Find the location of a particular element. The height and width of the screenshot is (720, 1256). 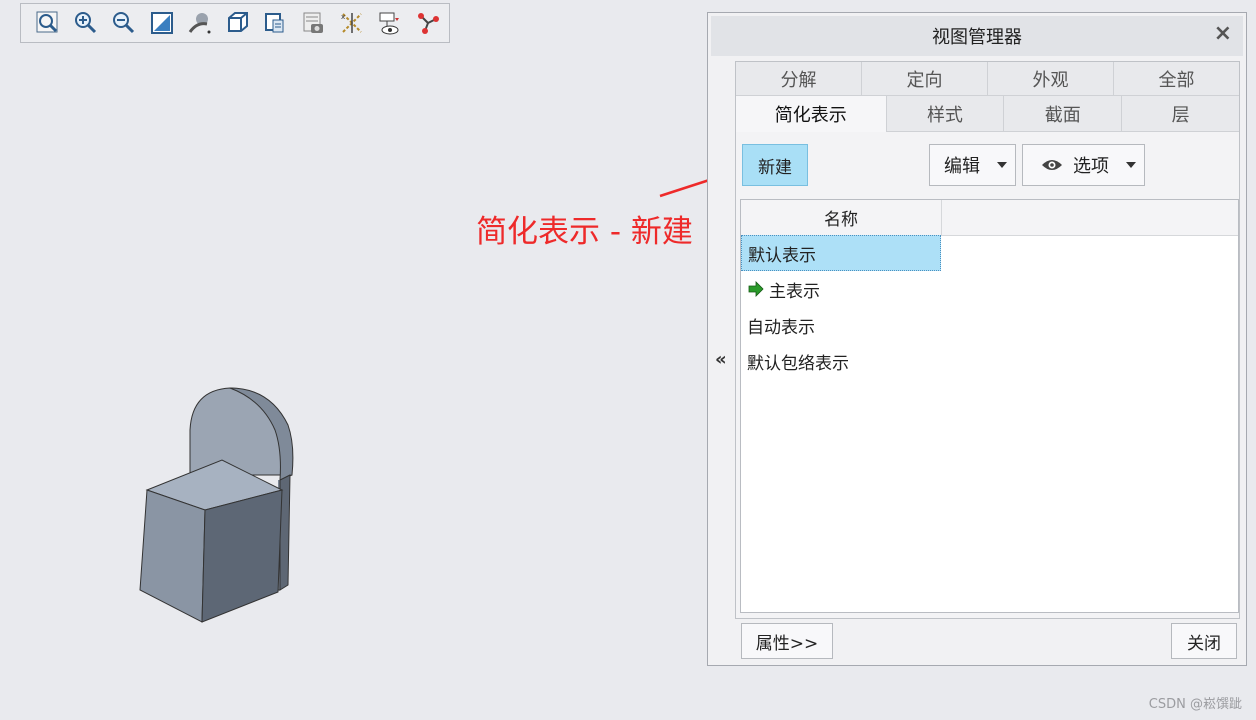

eye-icon is located at coordinates (1052, 165).